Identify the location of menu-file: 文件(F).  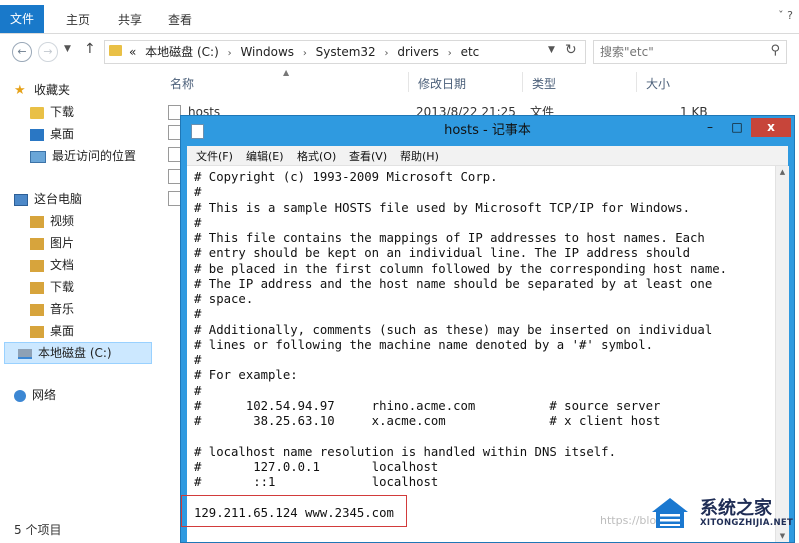
(214, 156).